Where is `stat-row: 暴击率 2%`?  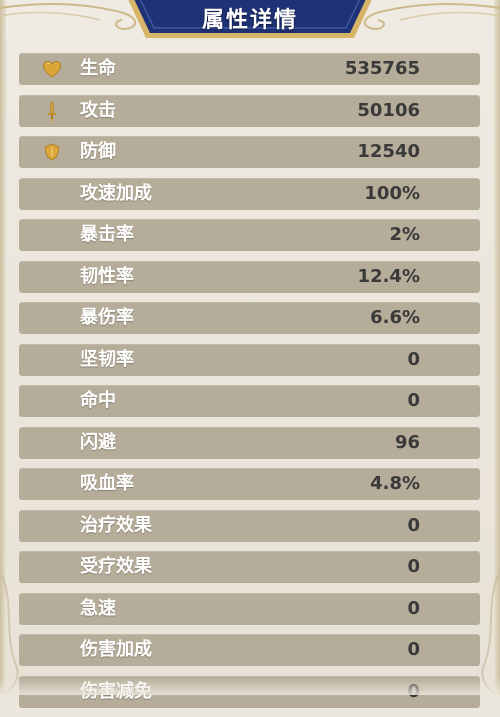 stat-row: 暴击率 2% is located at coordinates (249, 235).